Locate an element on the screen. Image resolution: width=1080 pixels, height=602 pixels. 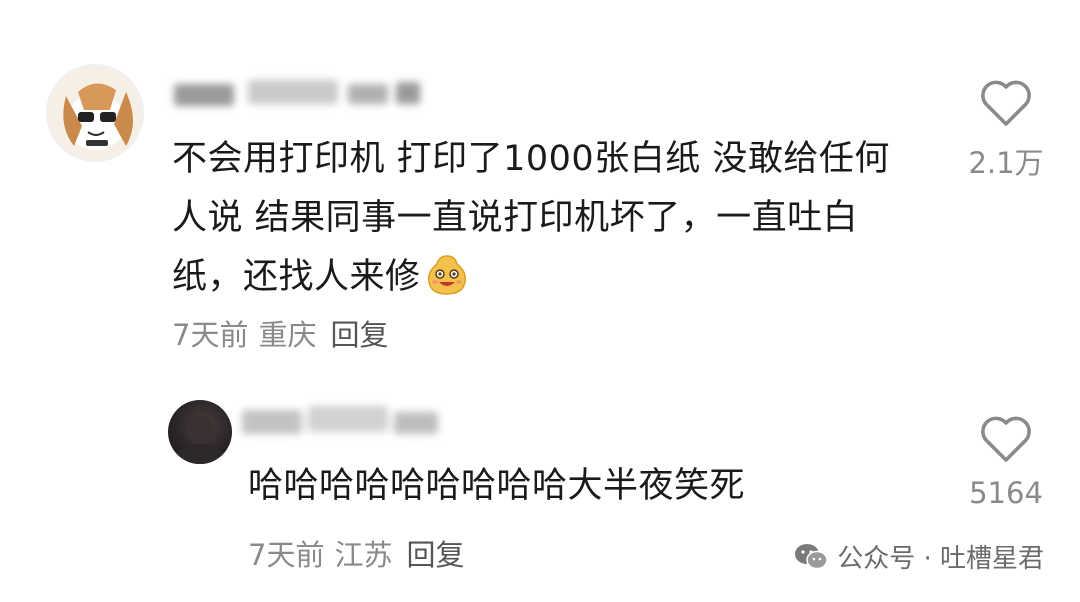
watermark-text: 公众号 · 吐槽星君 is located at coordinates (940, 559).